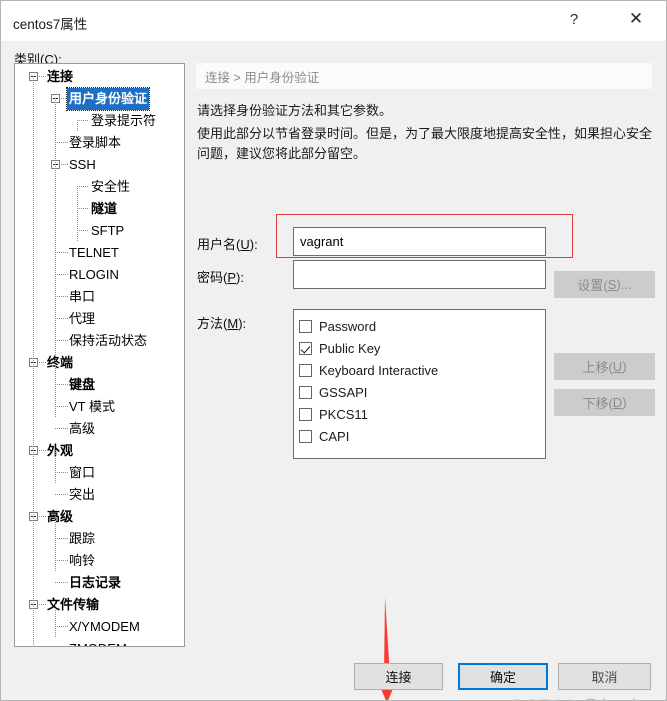  Describe the element at coordinates (82, 560) in the screenshot. I see `tree-item-label: 响铃` at that location.